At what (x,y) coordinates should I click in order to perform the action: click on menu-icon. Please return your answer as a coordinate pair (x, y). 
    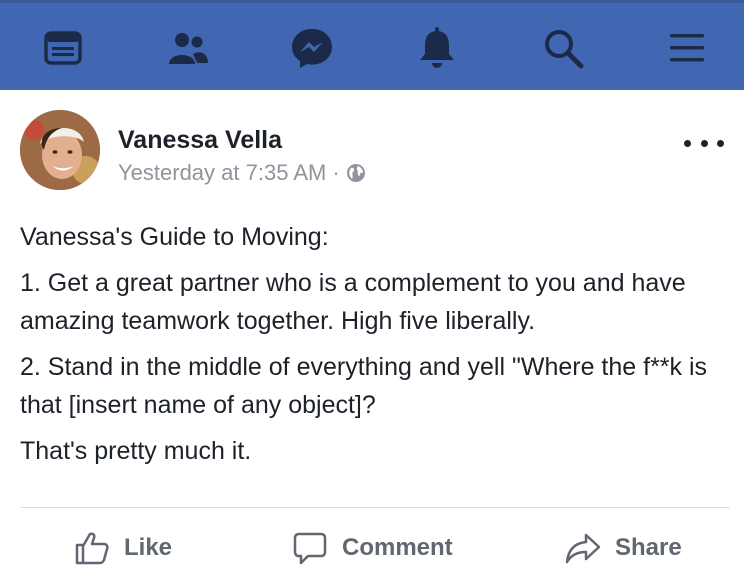
    Looking at the image, I should click on (687, 48).